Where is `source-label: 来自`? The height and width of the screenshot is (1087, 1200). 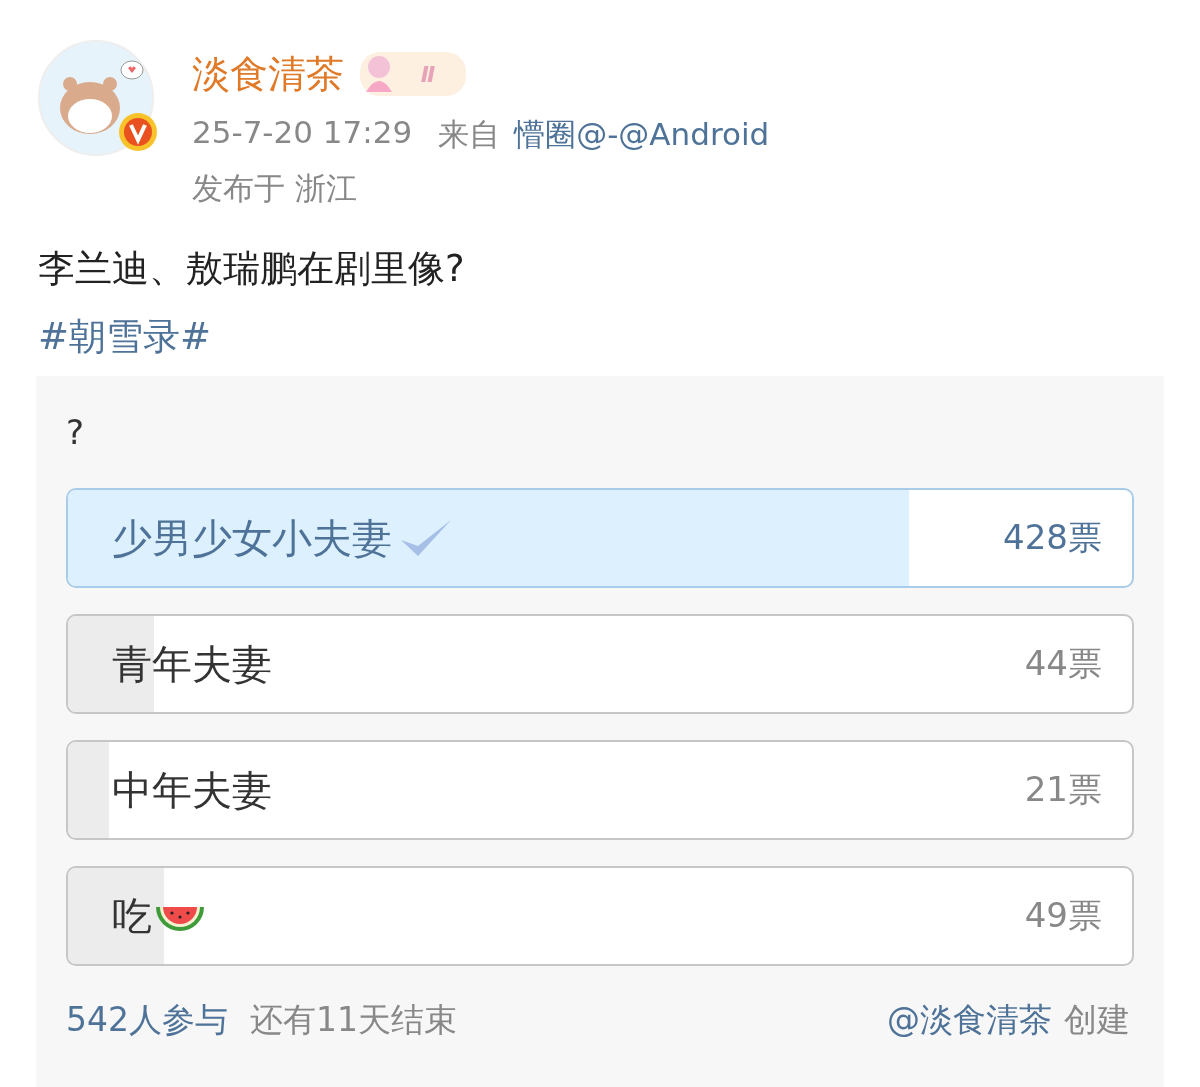 source-label: 来自 is located at coordinates (469, 134).